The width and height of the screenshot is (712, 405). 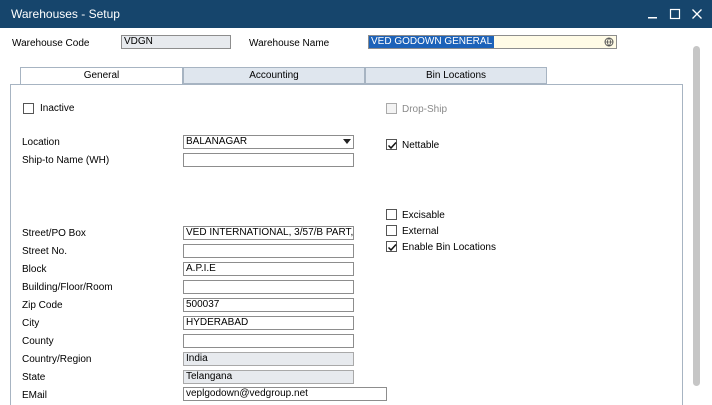 I want to click on tab-bin-locations: Bin Locations, so click(x=456, y=75).